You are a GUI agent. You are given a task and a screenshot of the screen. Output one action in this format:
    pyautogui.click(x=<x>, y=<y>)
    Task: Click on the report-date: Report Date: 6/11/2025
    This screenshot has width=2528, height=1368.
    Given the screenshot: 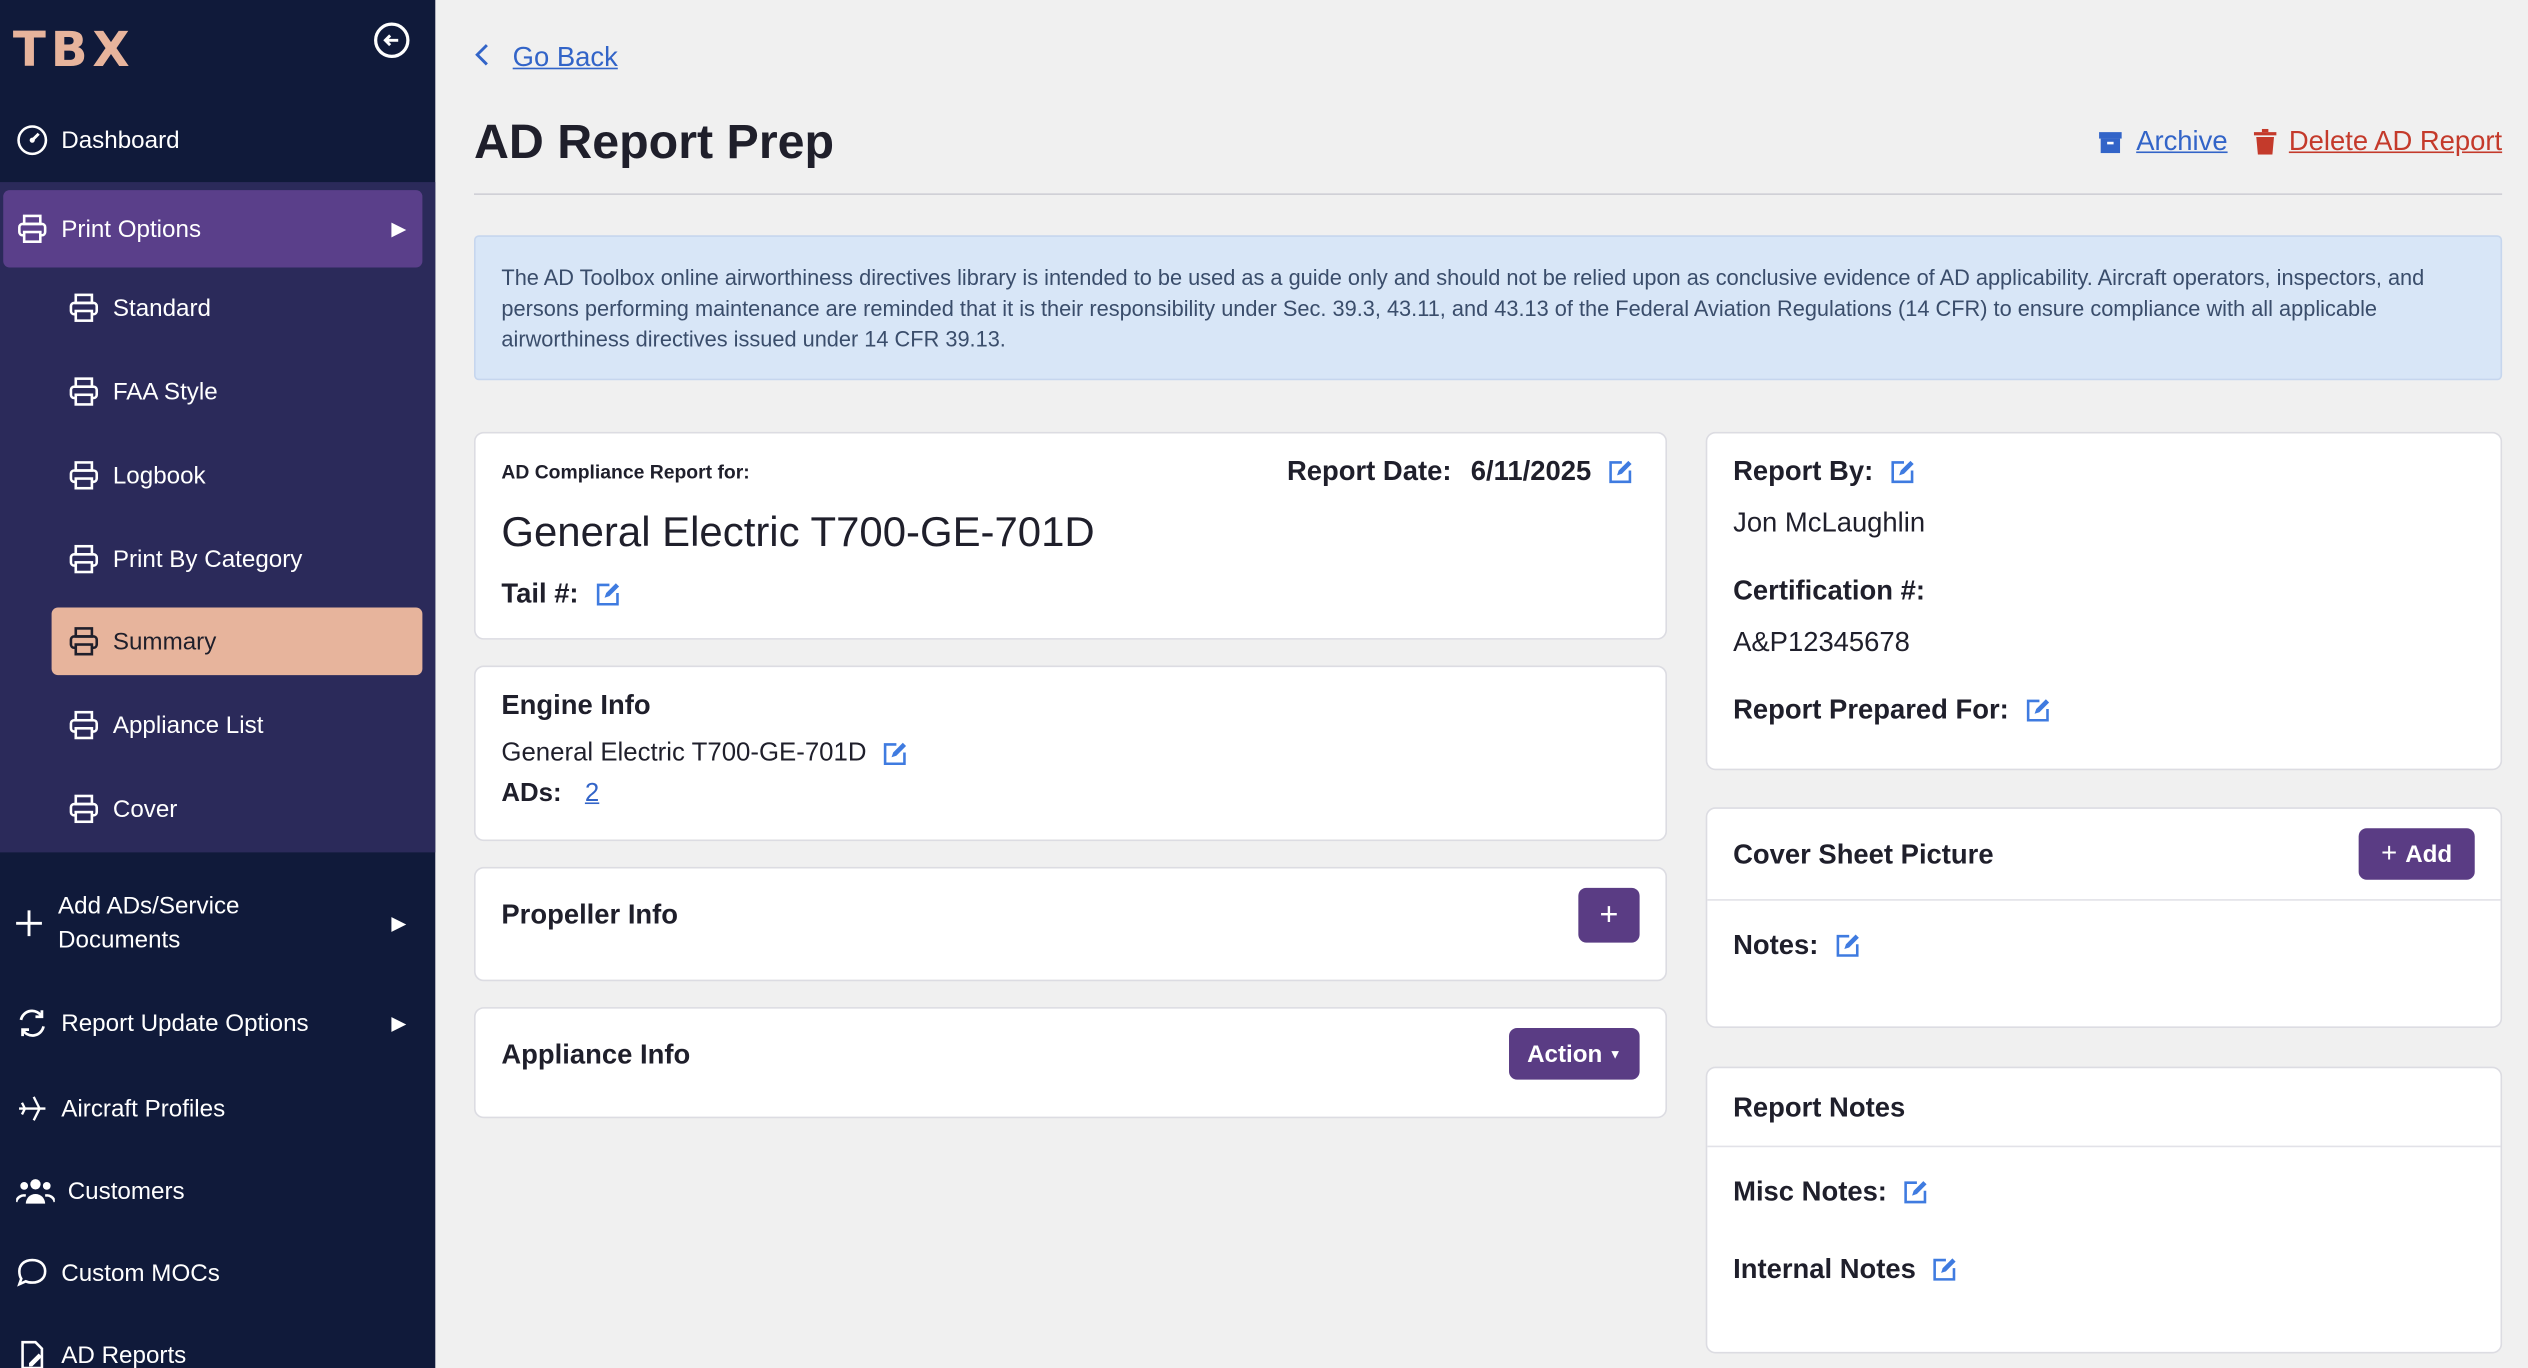 What is the action you would take?
    pyautogui.click(x=1460, y=472)
    